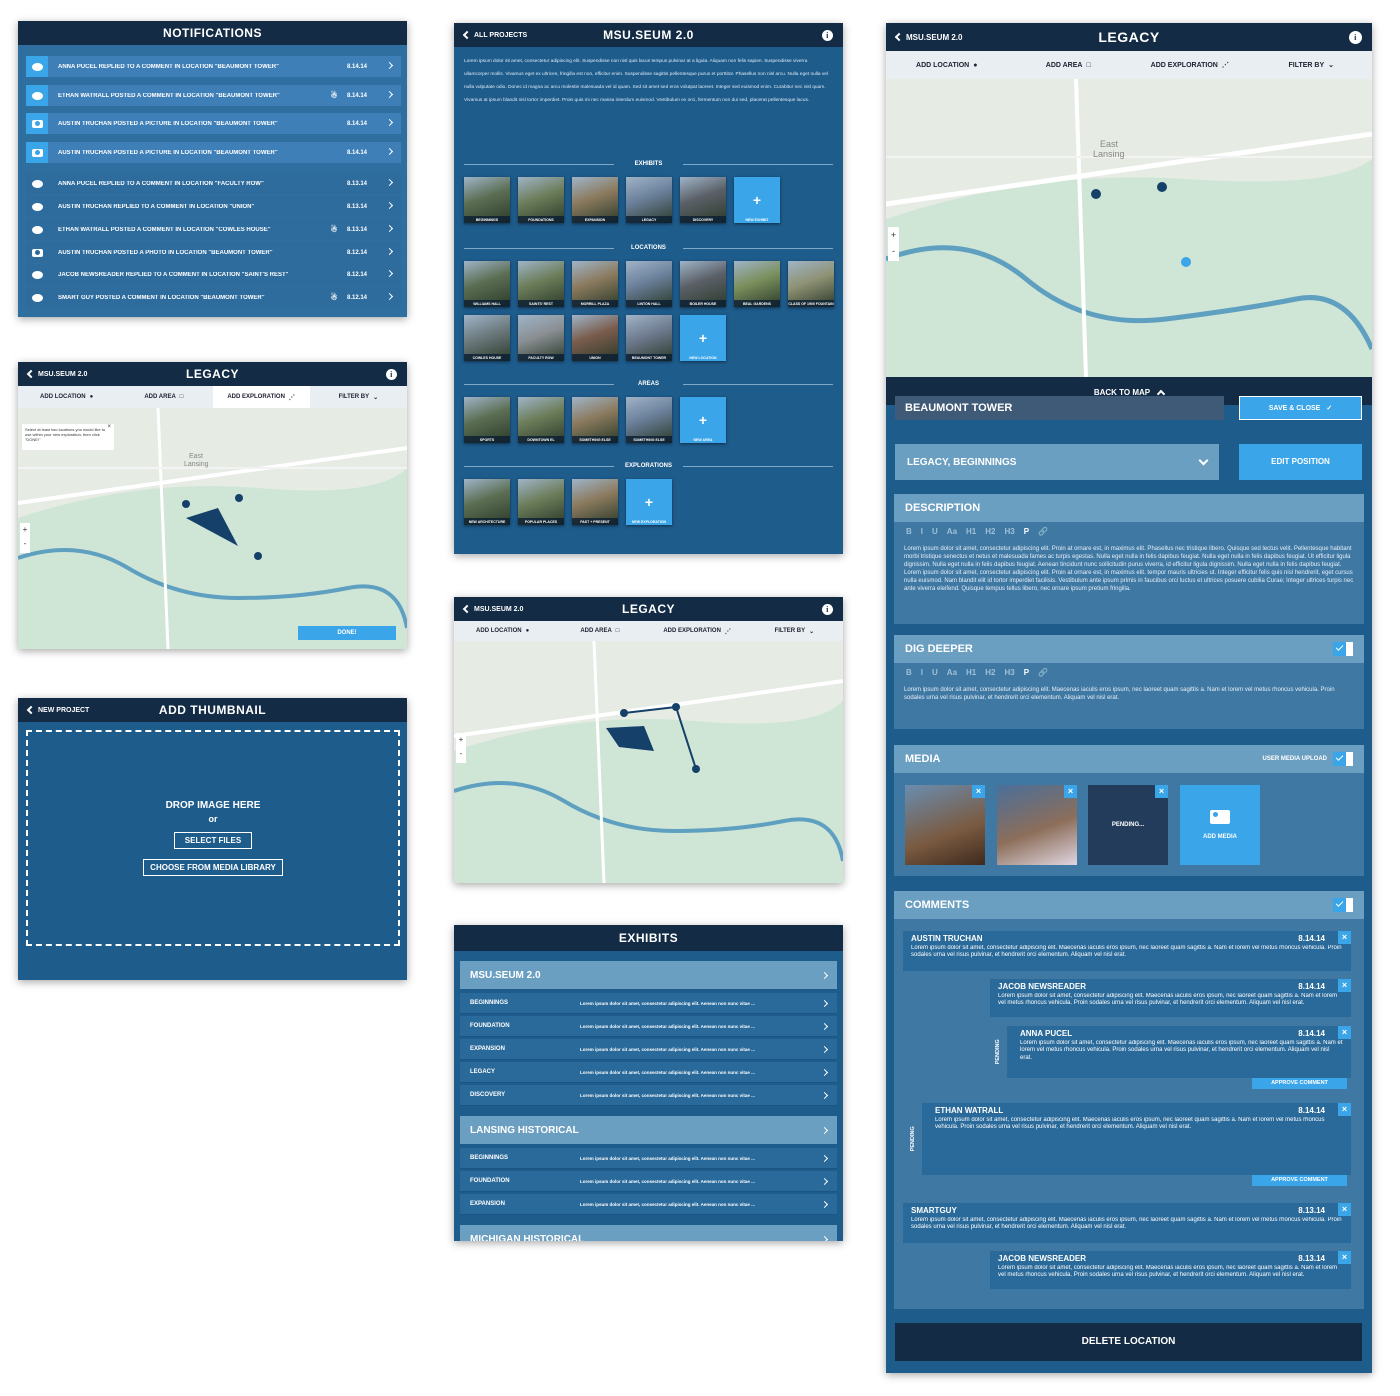 The width and height of the screenshot is (1400, 1396). Describe the element at coordinates (1343, 649) in the screenshot. I see `dig-deeper-toggle` at that location.